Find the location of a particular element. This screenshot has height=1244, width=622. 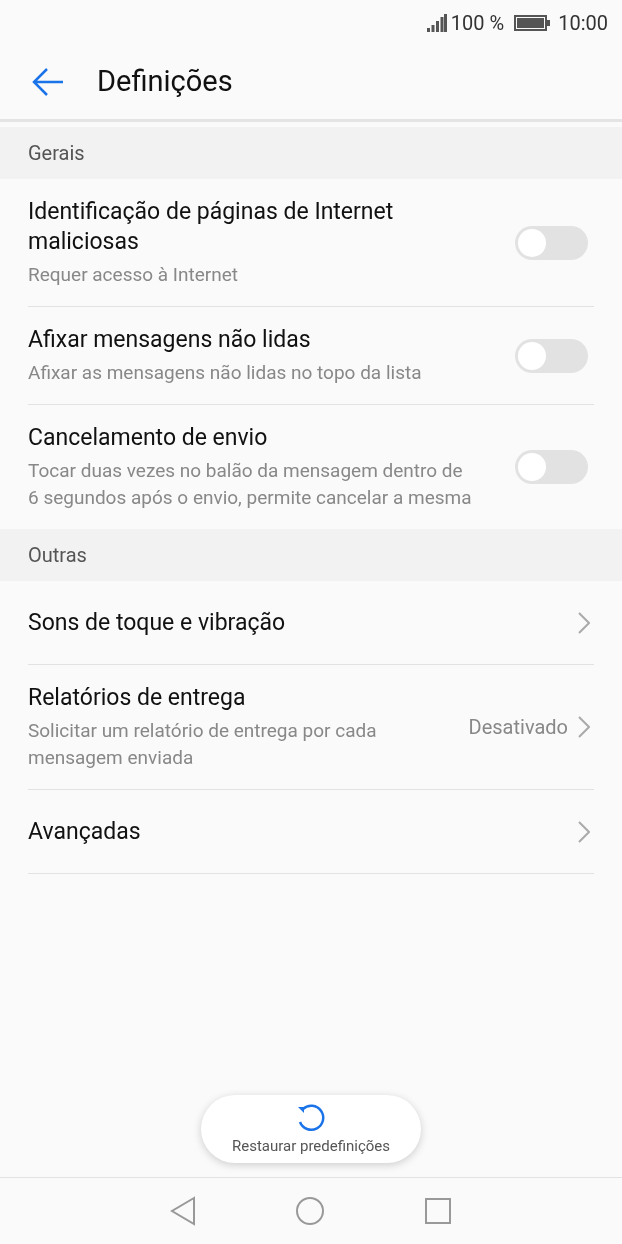

restore-defaults-button: Restaurar predefinições is located at coordinates (311, 1129).